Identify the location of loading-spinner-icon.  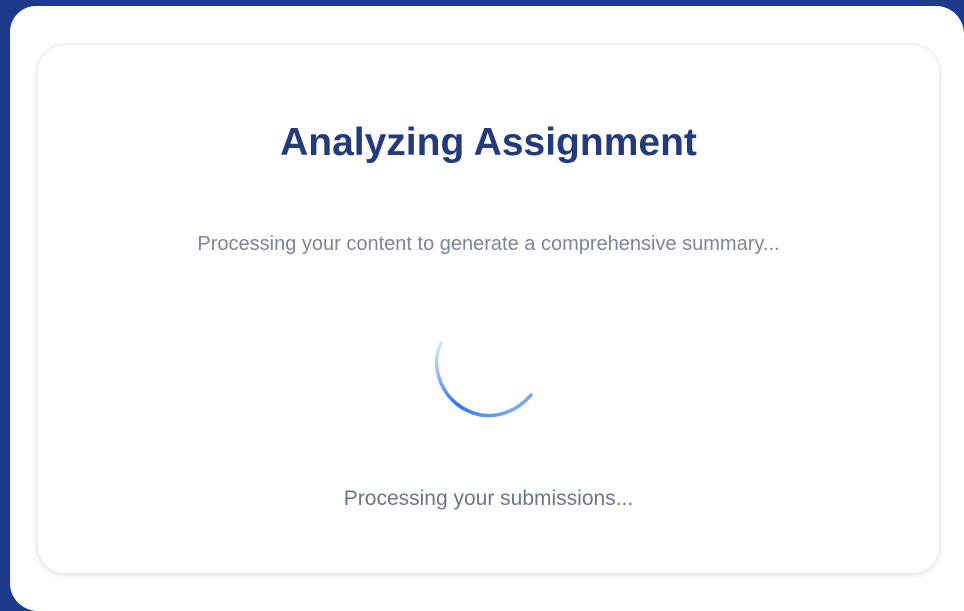
(483, 379).